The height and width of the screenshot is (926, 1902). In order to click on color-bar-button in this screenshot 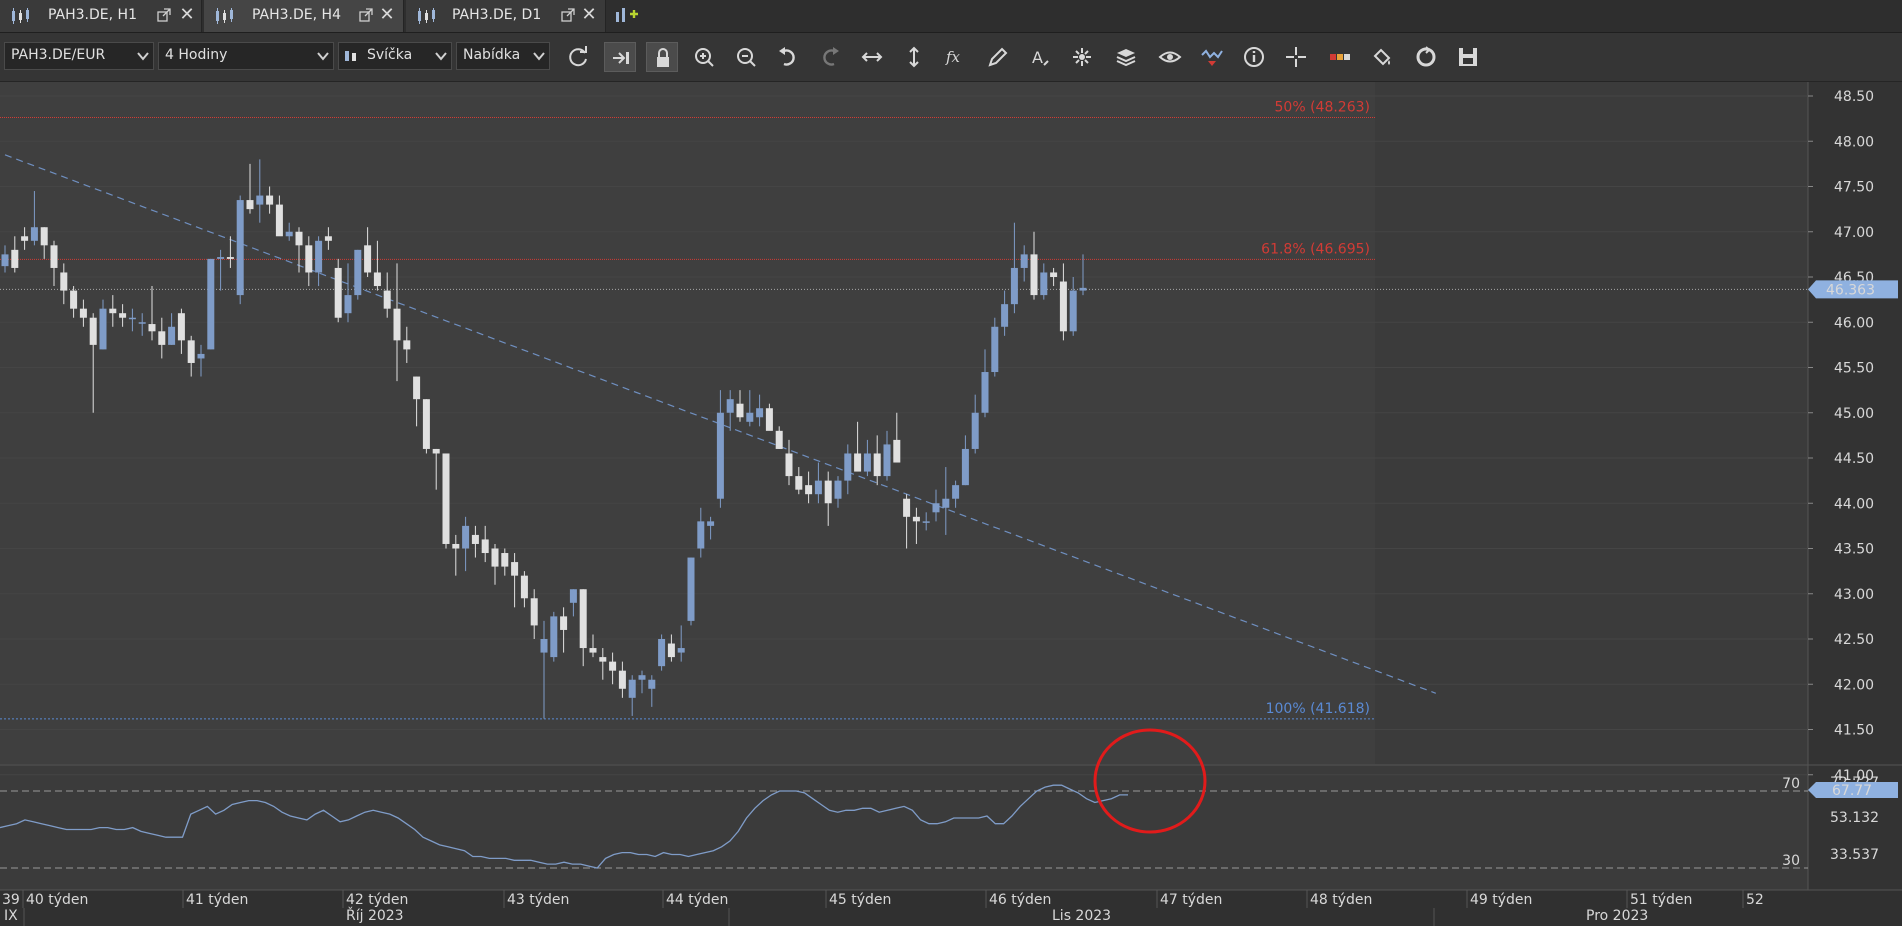, I will do `click(1340, 57)`.